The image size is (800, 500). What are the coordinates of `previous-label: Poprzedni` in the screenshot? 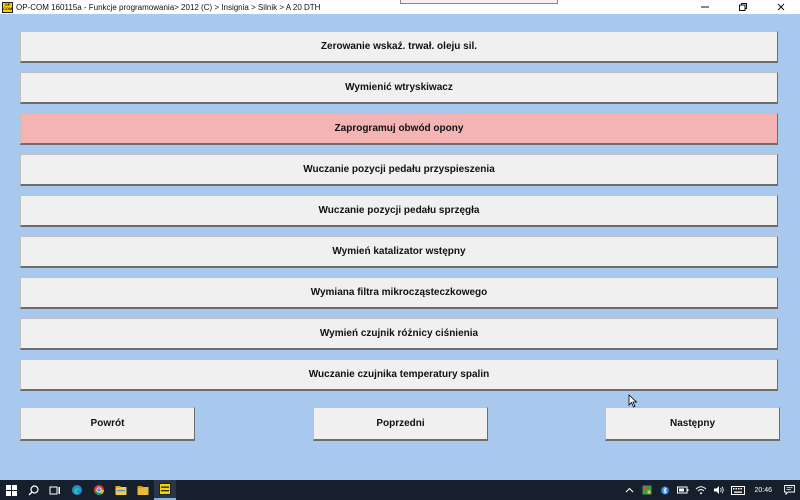 It's located at (400, 423).